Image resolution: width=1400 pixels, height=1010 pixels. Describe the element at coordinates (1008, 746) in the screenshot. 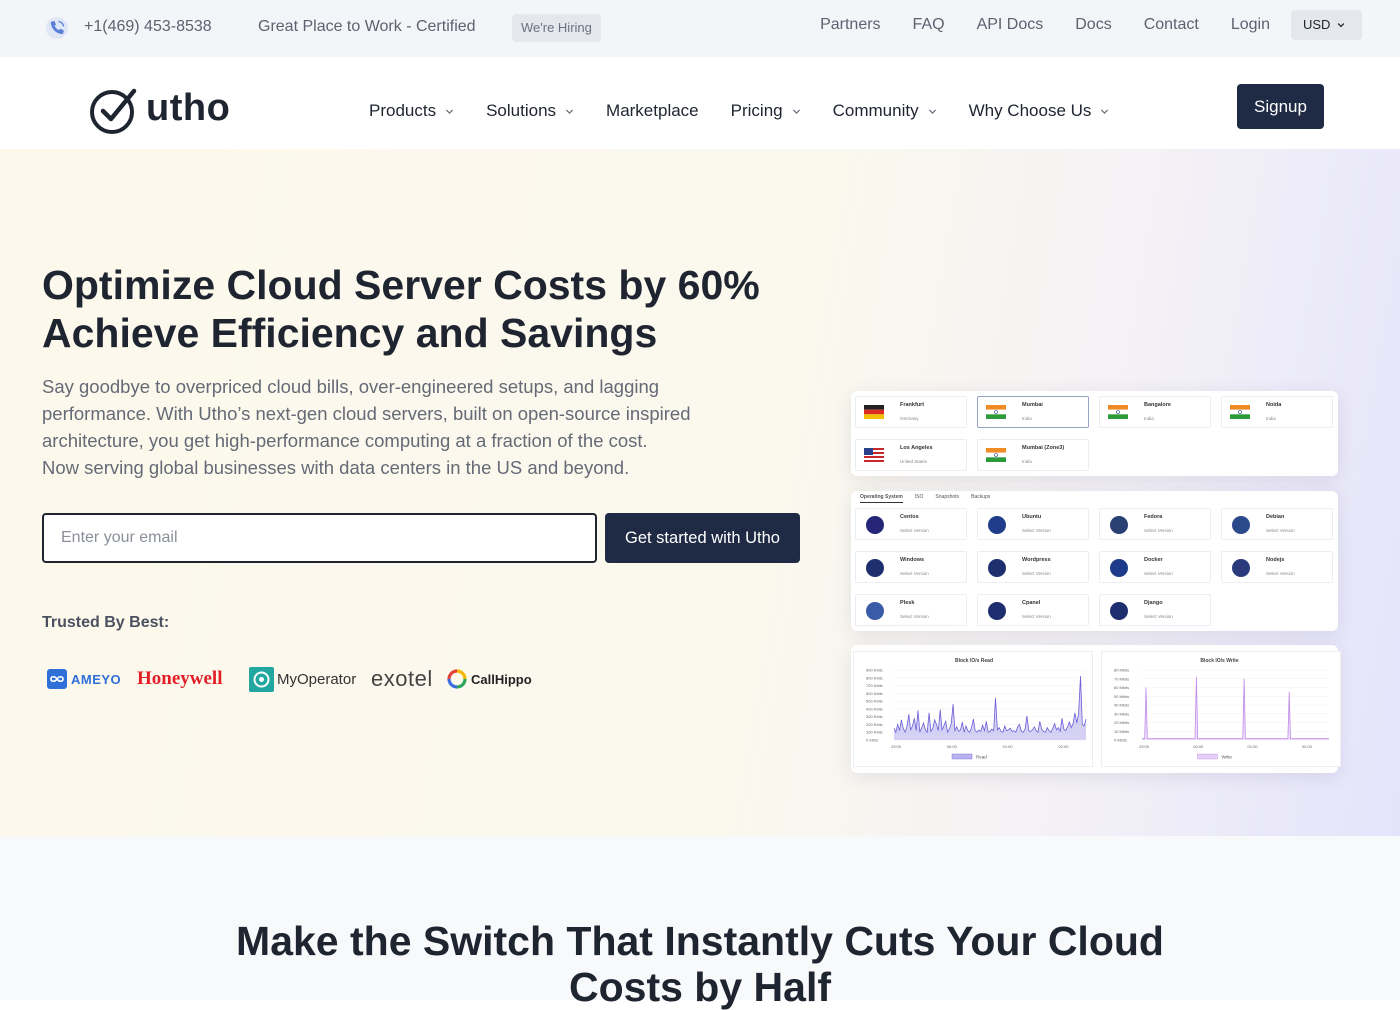

I see `x-tick-label: 01:00` at that location.